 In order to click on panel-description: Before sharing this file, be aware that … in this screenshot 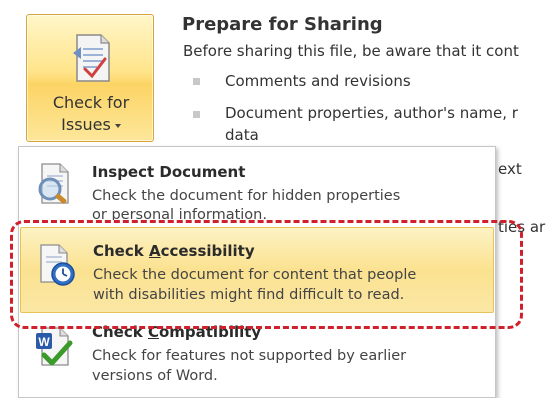, I will do `click(351, 51)`.